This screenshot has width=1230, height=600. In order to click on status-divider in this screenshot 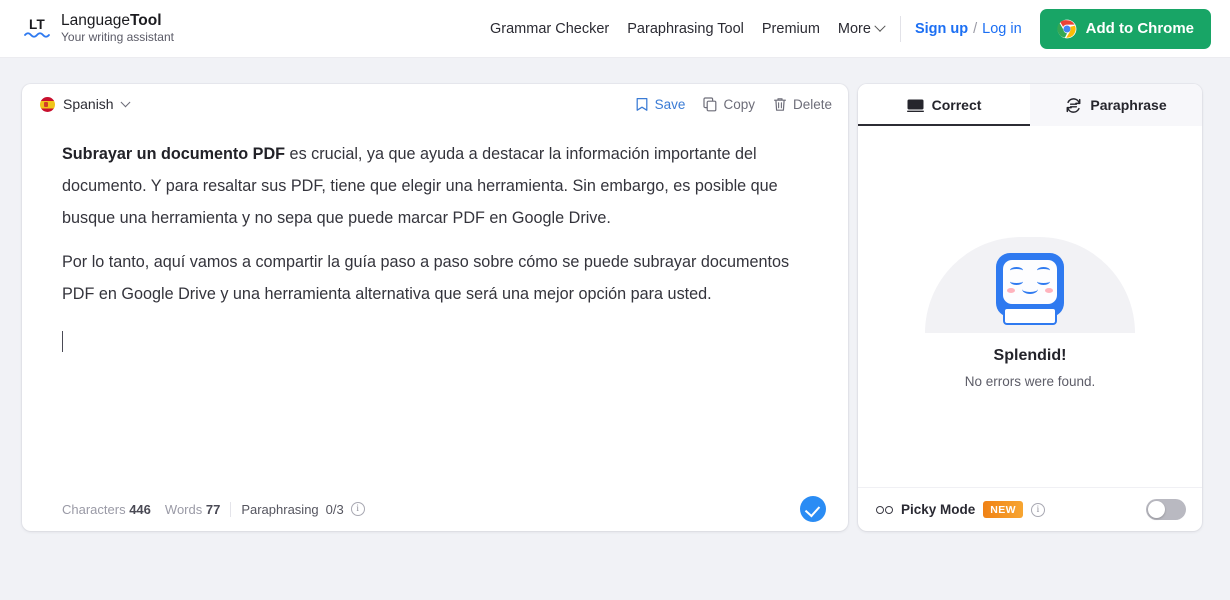, I will do `click(231, 509)`.